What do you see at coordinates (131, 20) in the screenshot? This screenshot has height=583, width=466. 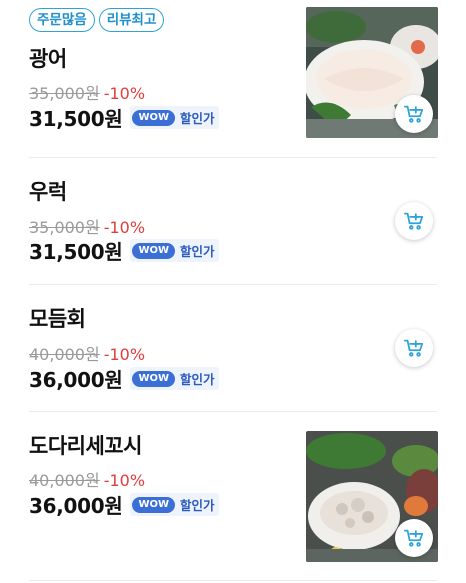 I see `tag-top-reviews: 리뷰최고` at bounding box center [131, 20].